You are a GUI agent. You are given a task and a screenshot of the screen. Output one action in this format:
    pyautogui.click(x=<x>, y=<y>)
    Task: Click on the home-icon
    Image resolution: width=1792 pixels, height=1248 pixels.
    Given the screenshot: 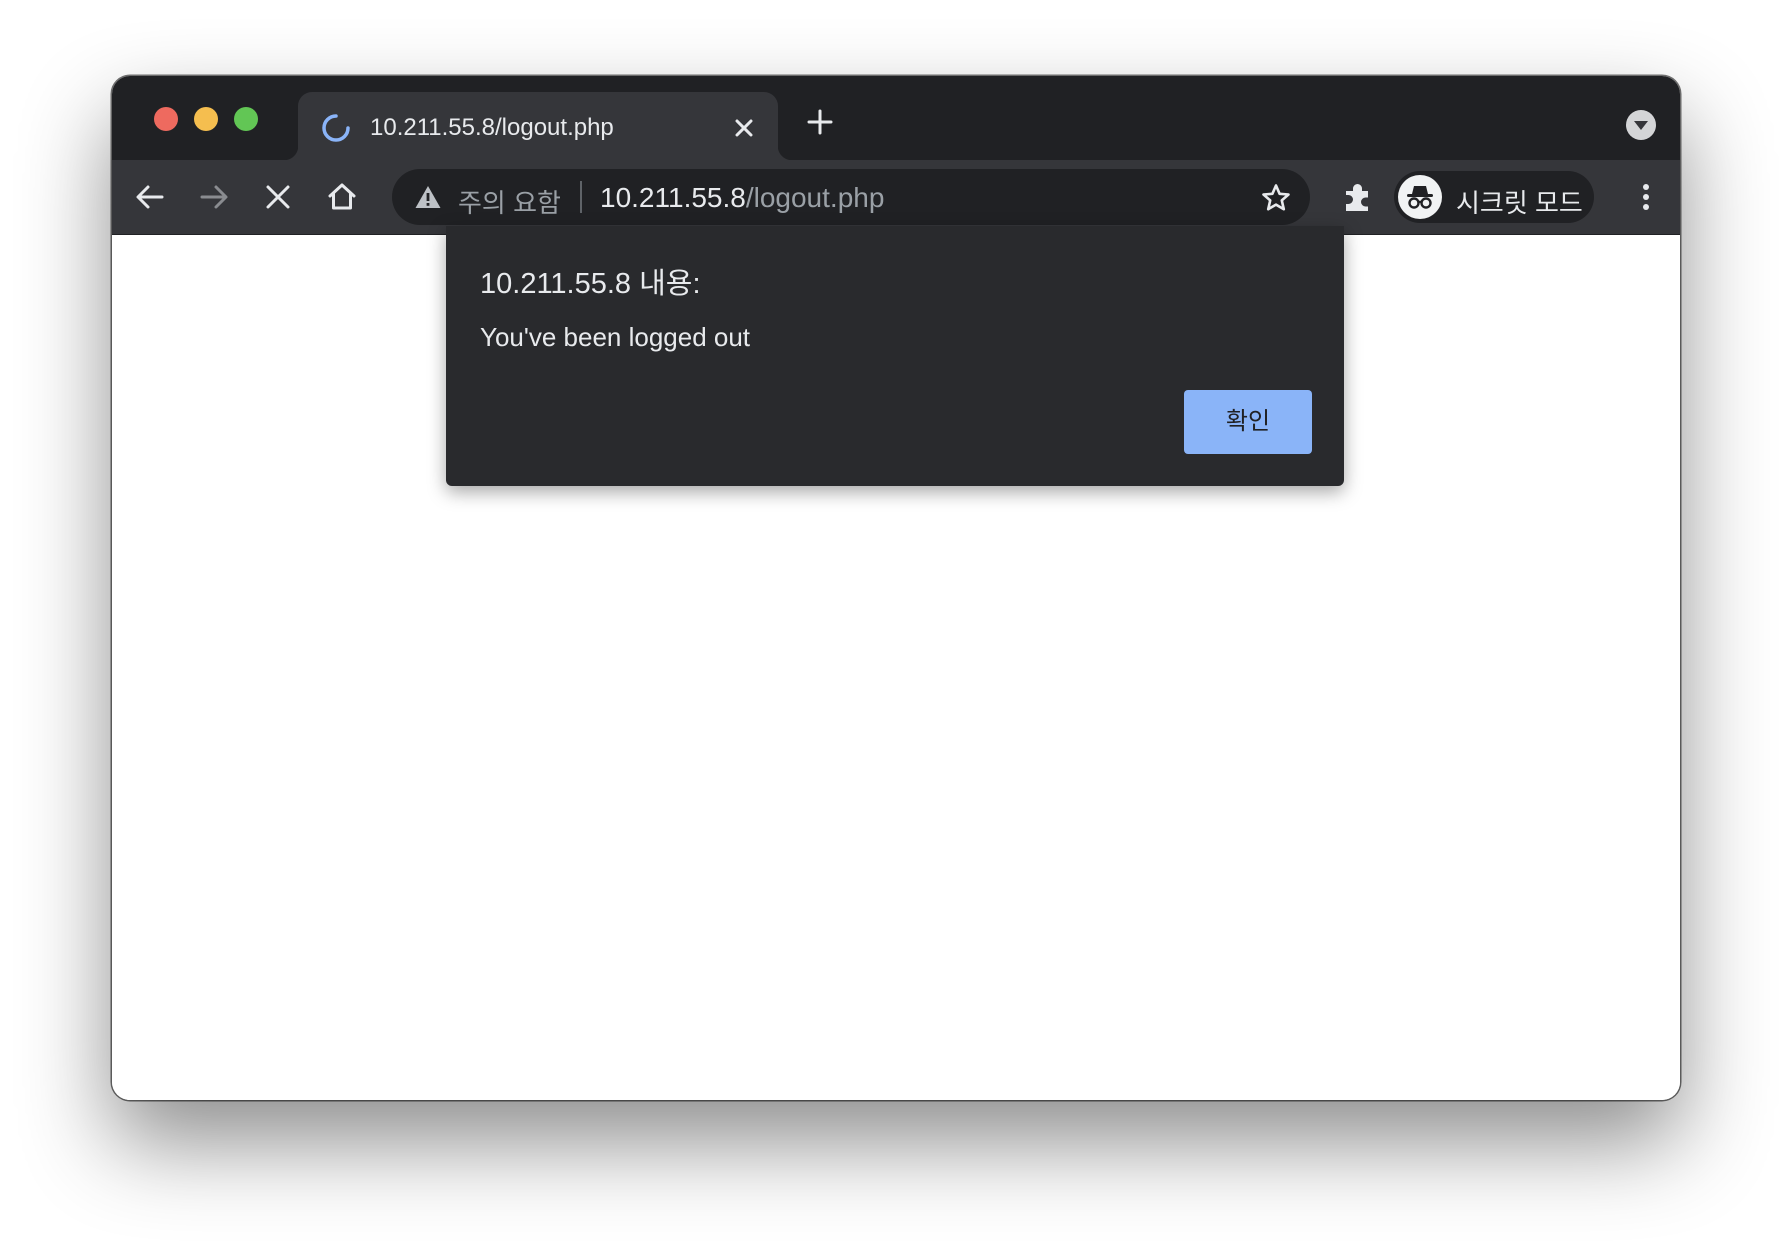 What is the action you would take?
    pyautogui.click(x=342, y=196)
    